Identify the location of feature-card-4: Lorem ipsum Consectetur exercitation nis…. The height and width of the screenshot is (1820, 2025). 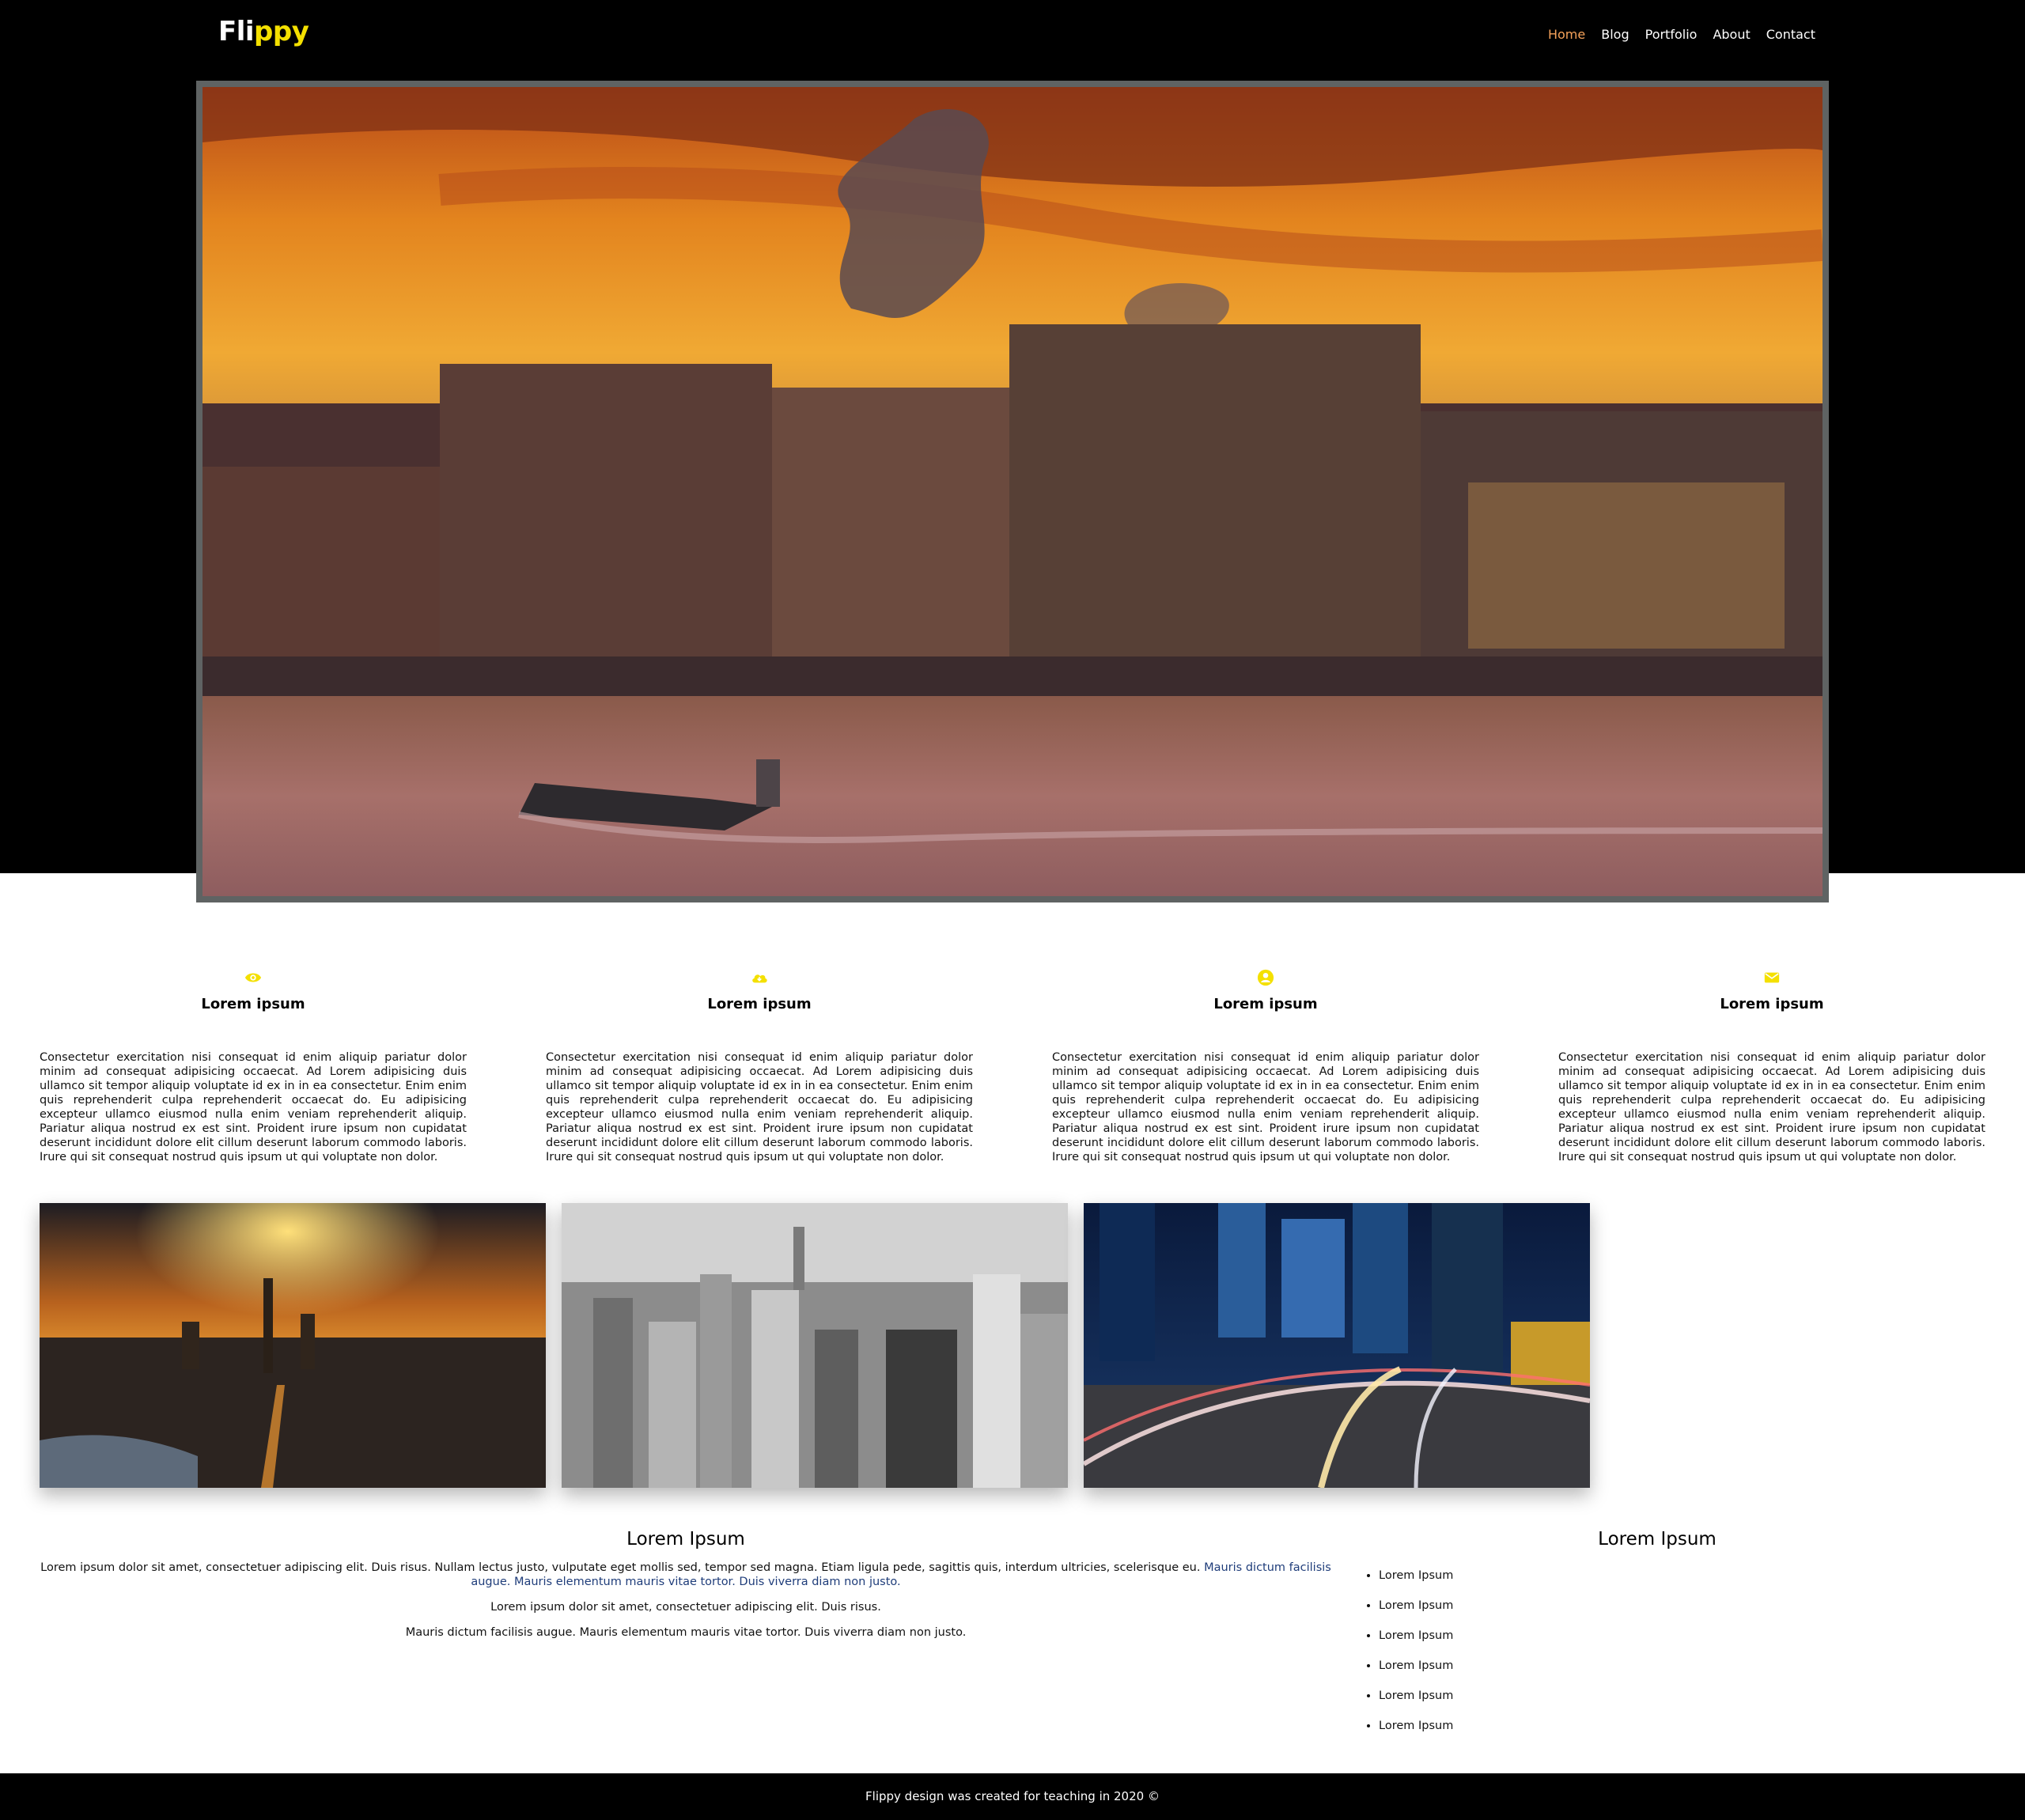
(1771, 1066).